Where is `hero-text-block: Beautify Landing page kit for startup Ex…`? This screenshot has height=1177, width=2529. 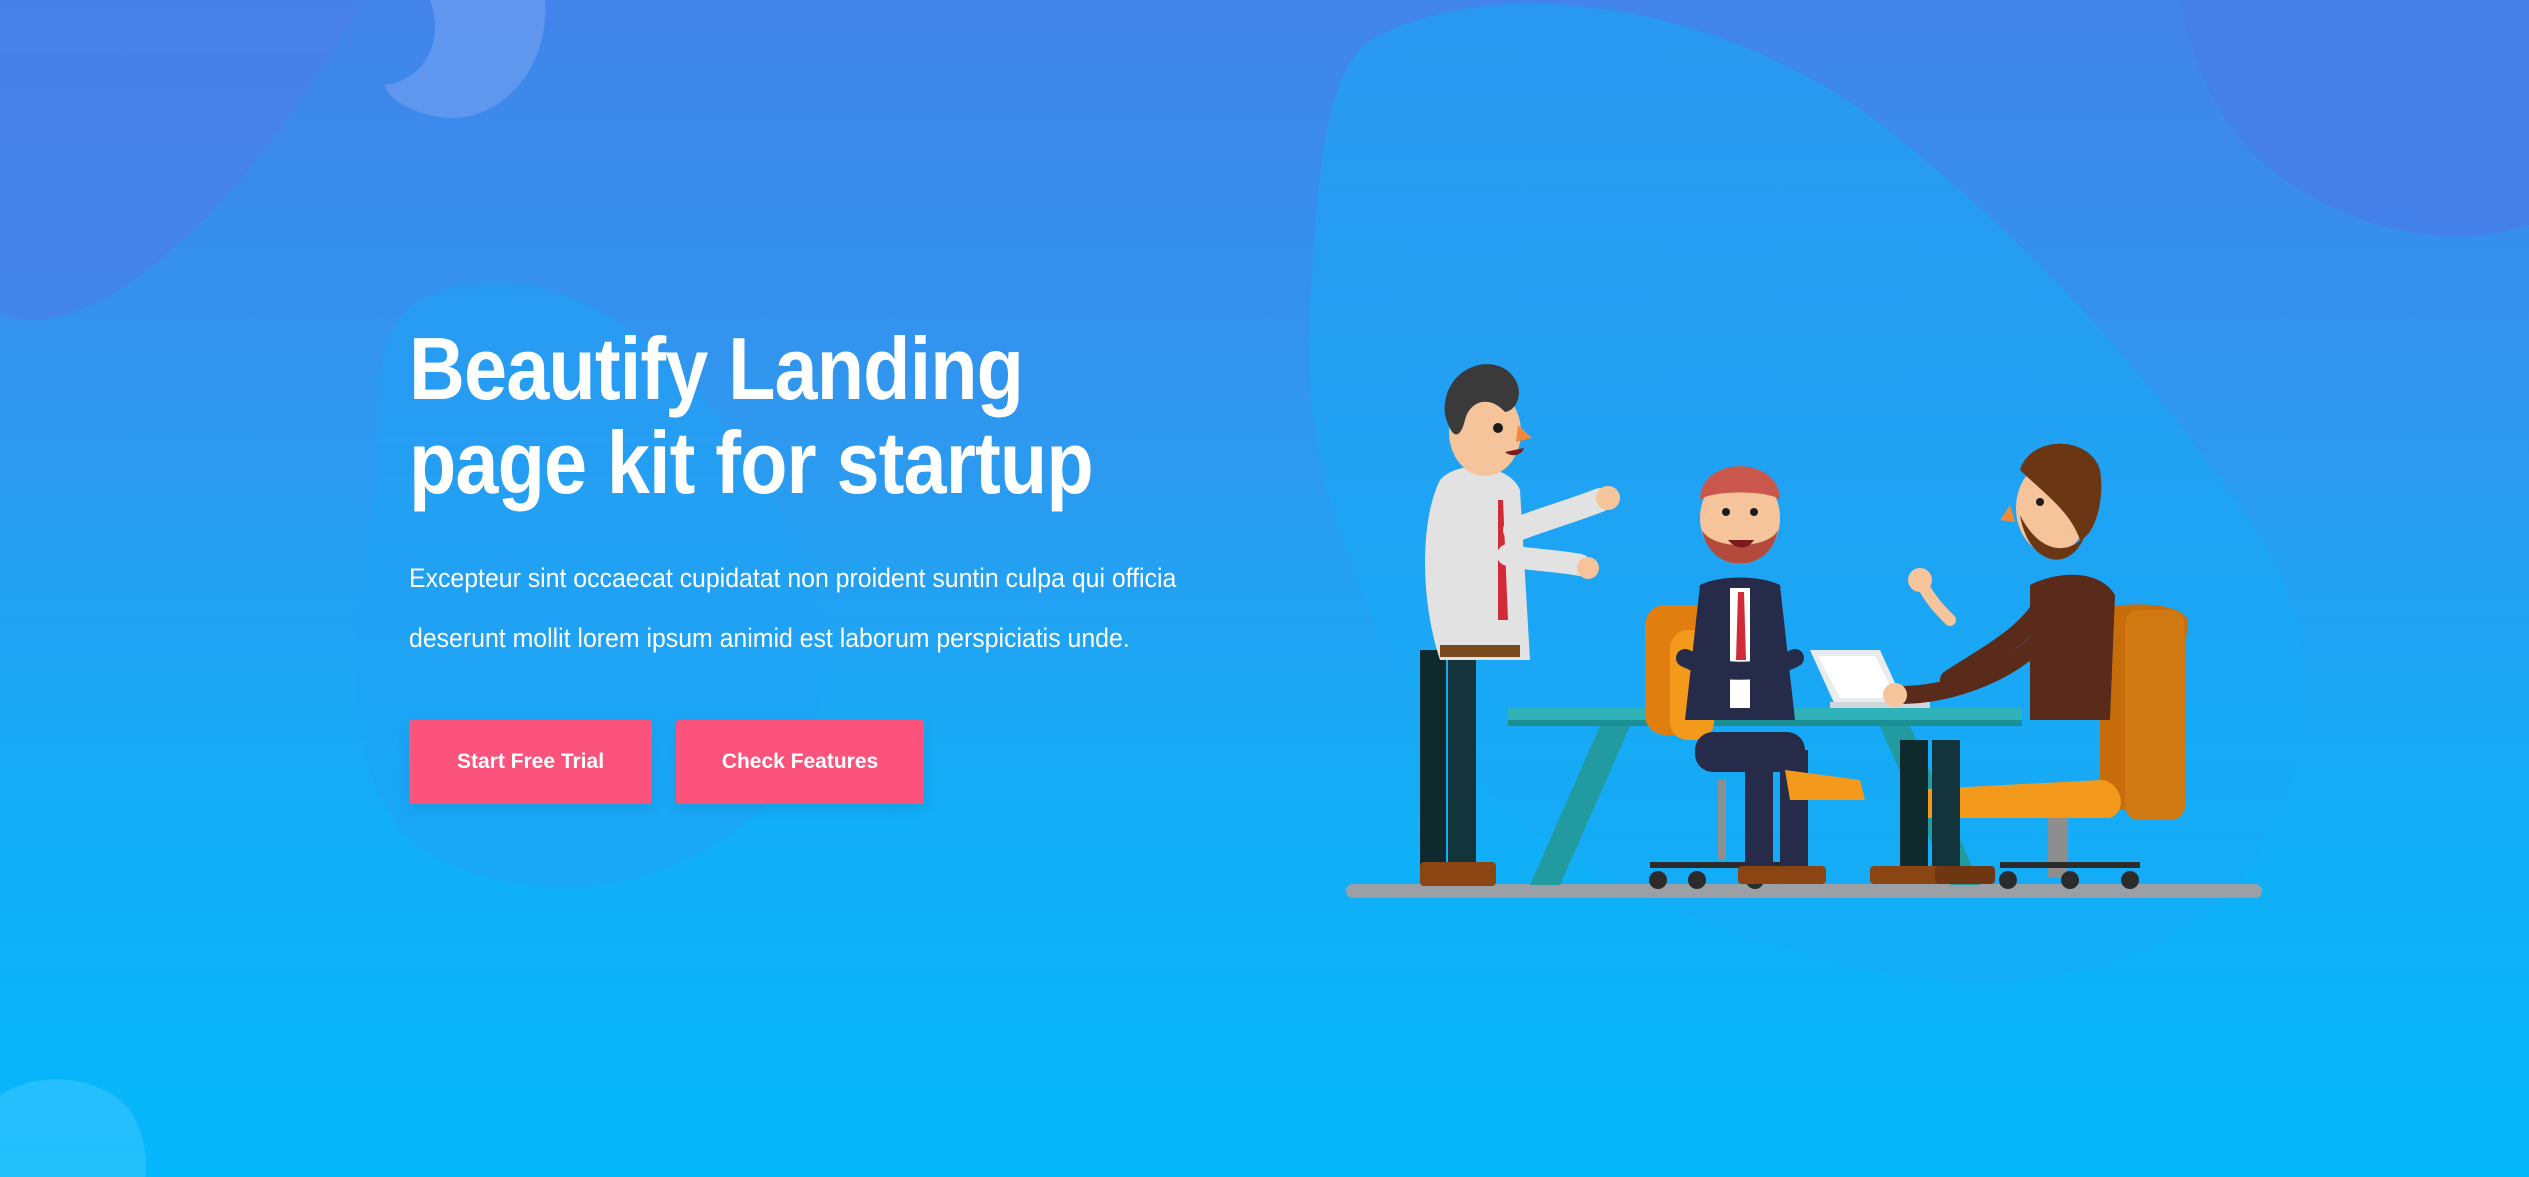
hero-text-block: Beautify Landing page kit for startup Ex… is located at coordinates (809, 495).